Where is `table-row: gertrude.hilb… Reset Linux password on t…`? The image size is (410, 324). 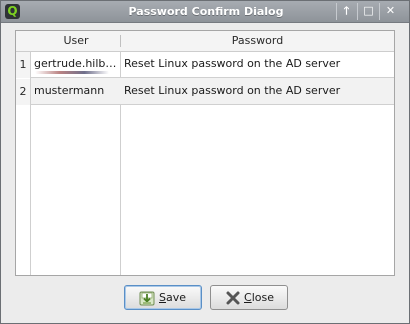
table-row: gertrude.hilb… Reset Linux password on t… is located at coordinates (212, 64).